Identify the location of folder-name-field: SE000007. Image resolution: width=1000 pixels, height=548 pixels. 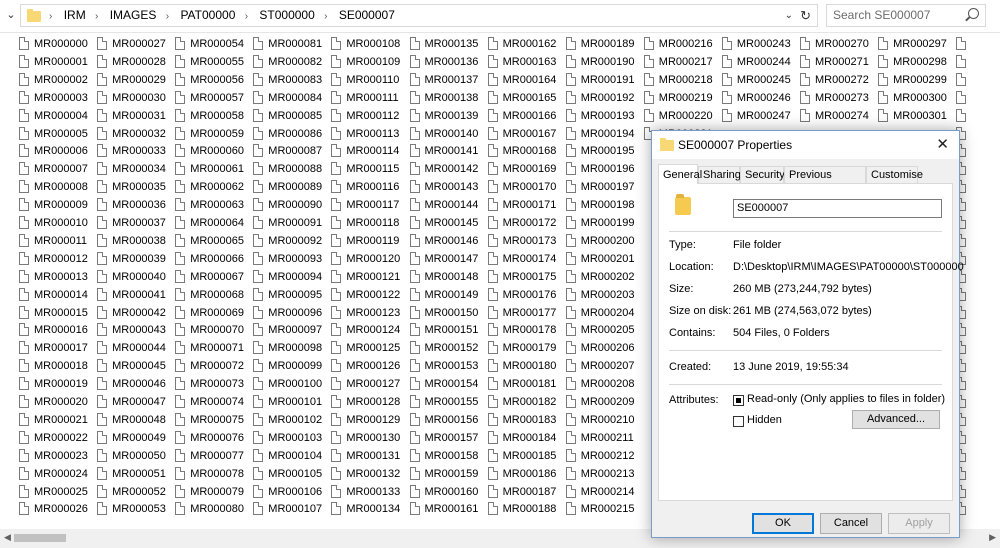
(837, 208).